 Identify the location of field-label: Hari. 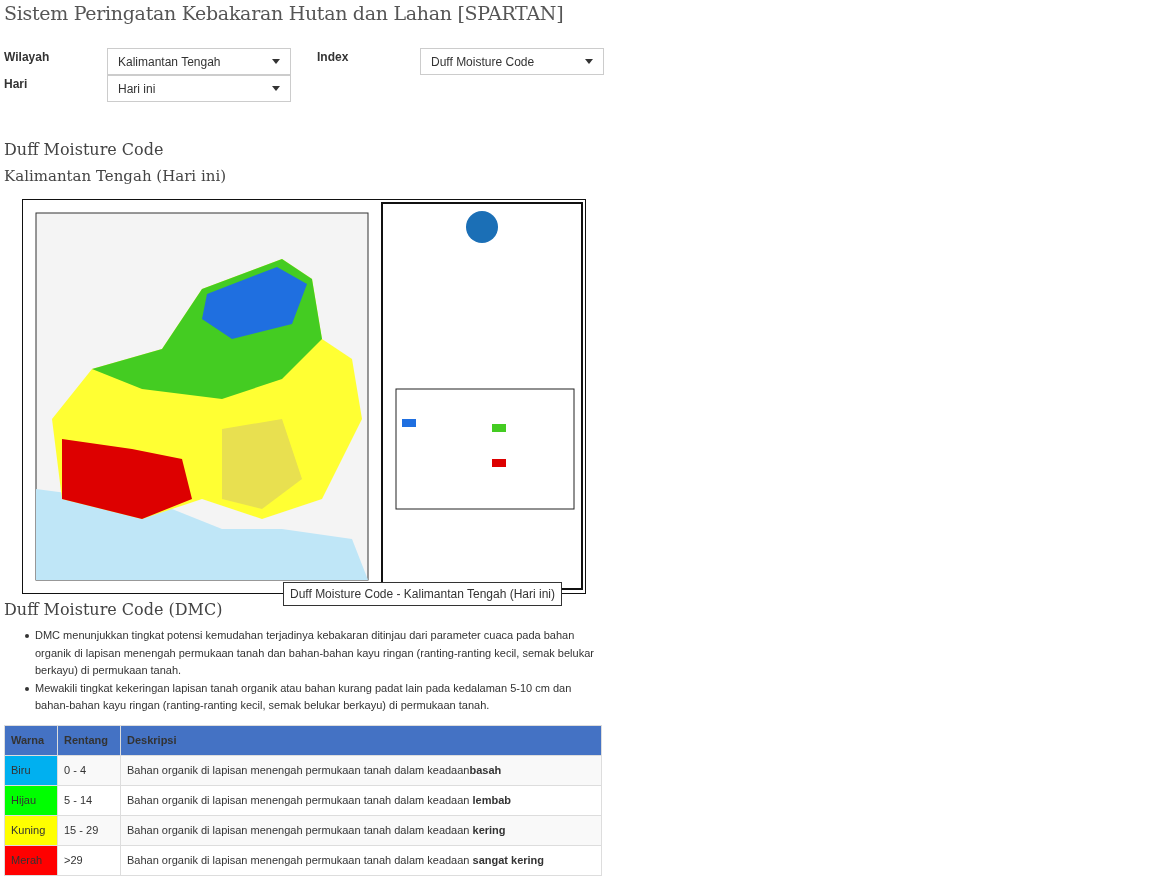
(16, 83).